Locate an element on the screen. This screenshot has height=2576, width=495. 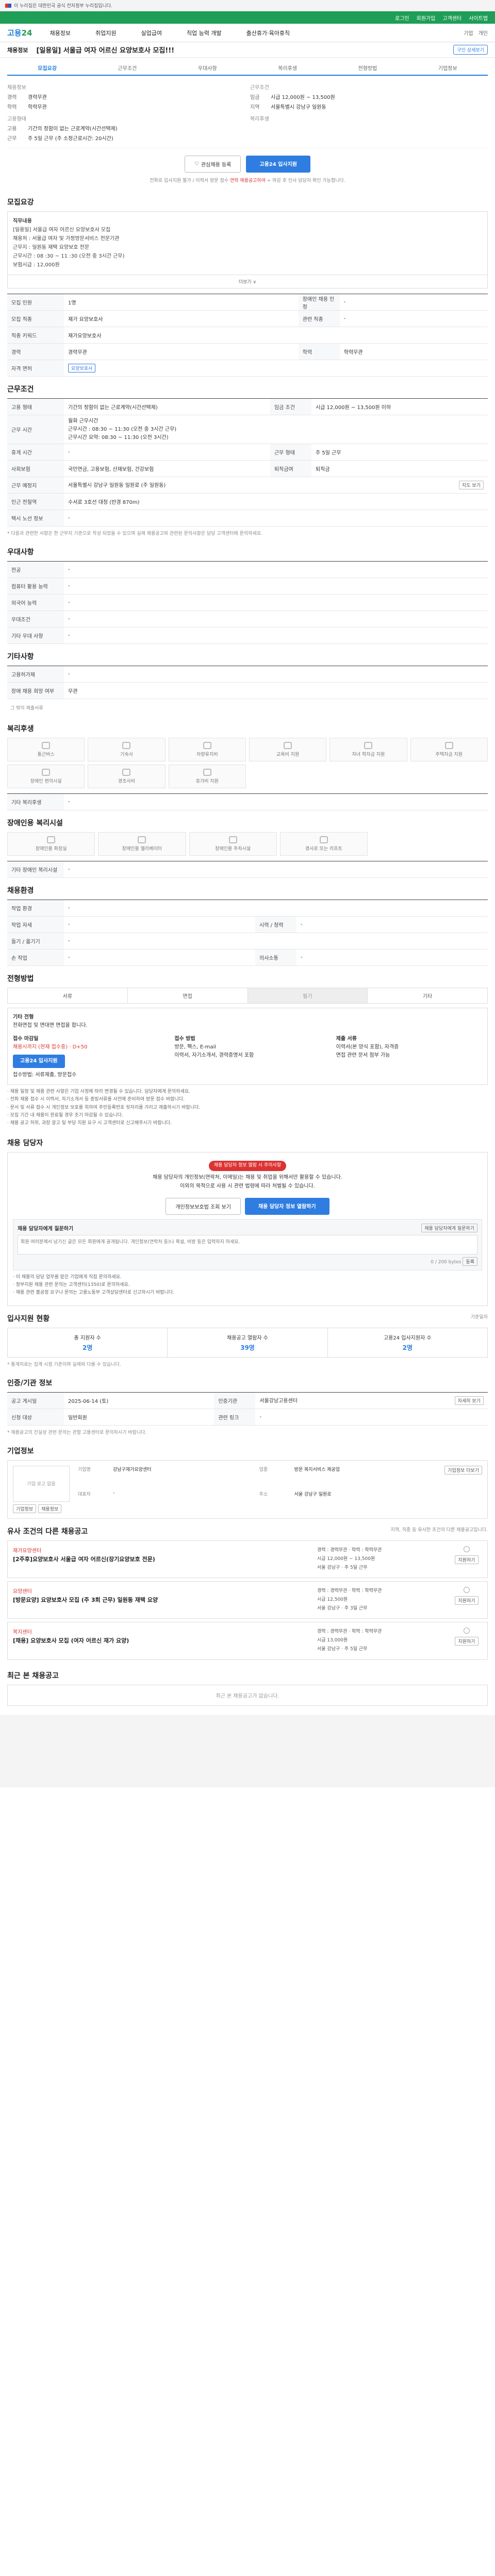
section-title-conditions: 근무조건 is located at coordinates (20, 389).